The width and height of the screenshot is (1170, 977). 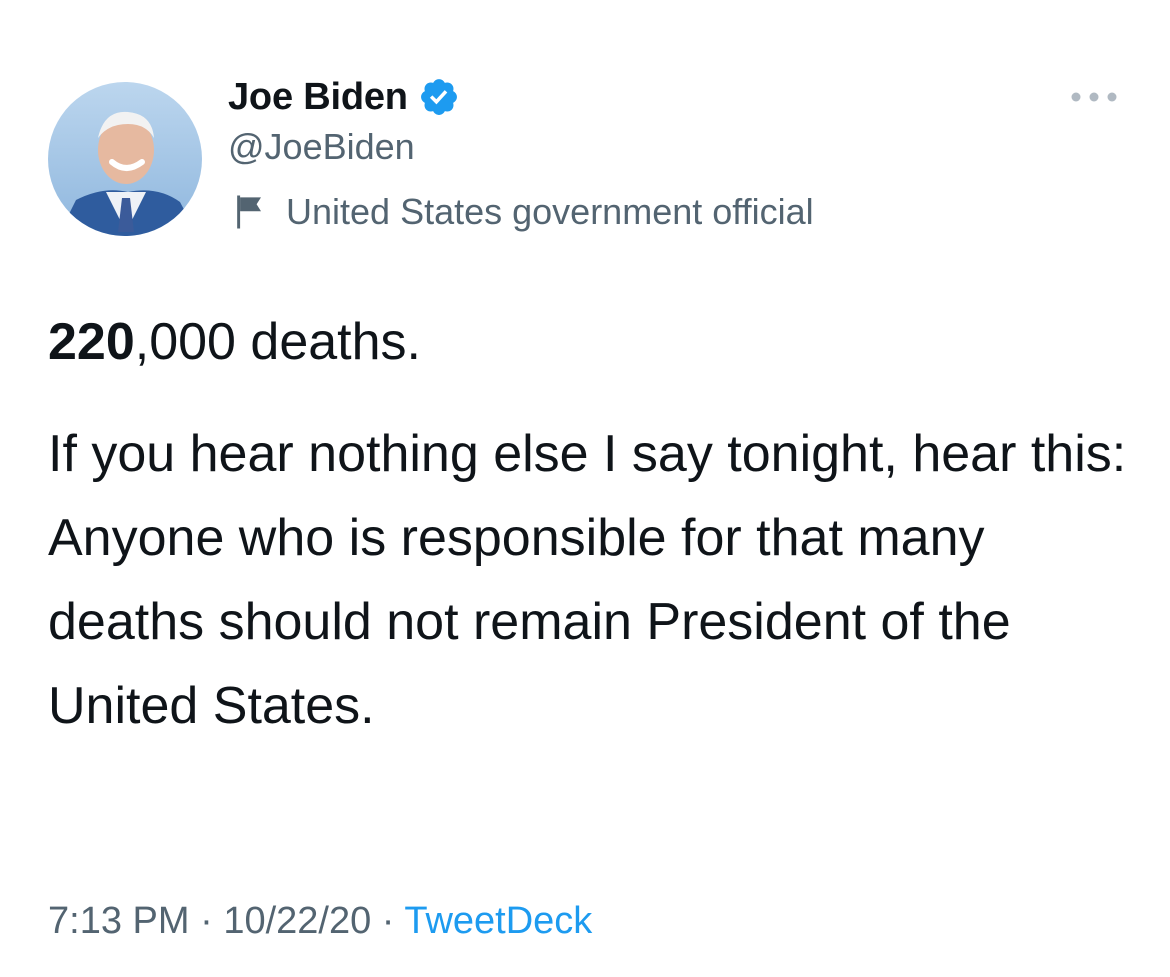 I want to click on government-label-text: United States government official, so click(x=550, y=211).